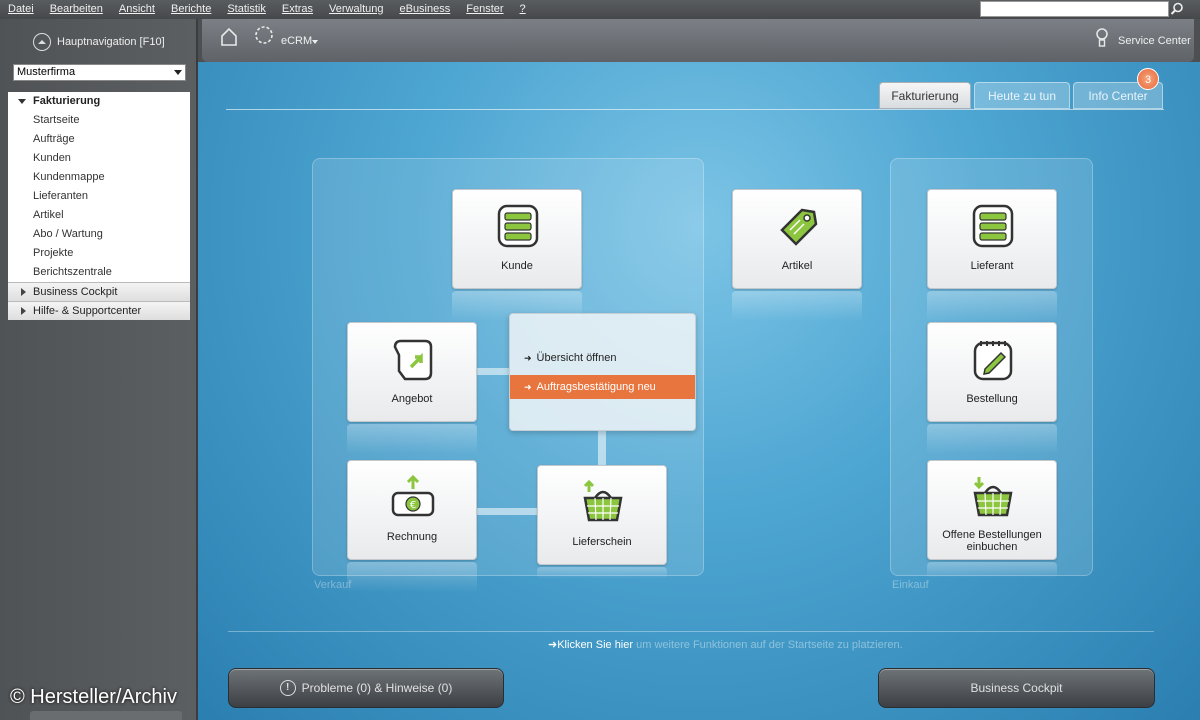  What do you see at coordinates (99, 72) in the screenshot?
I see `company-select: Musterfirma` at bounding box center [99, 72].